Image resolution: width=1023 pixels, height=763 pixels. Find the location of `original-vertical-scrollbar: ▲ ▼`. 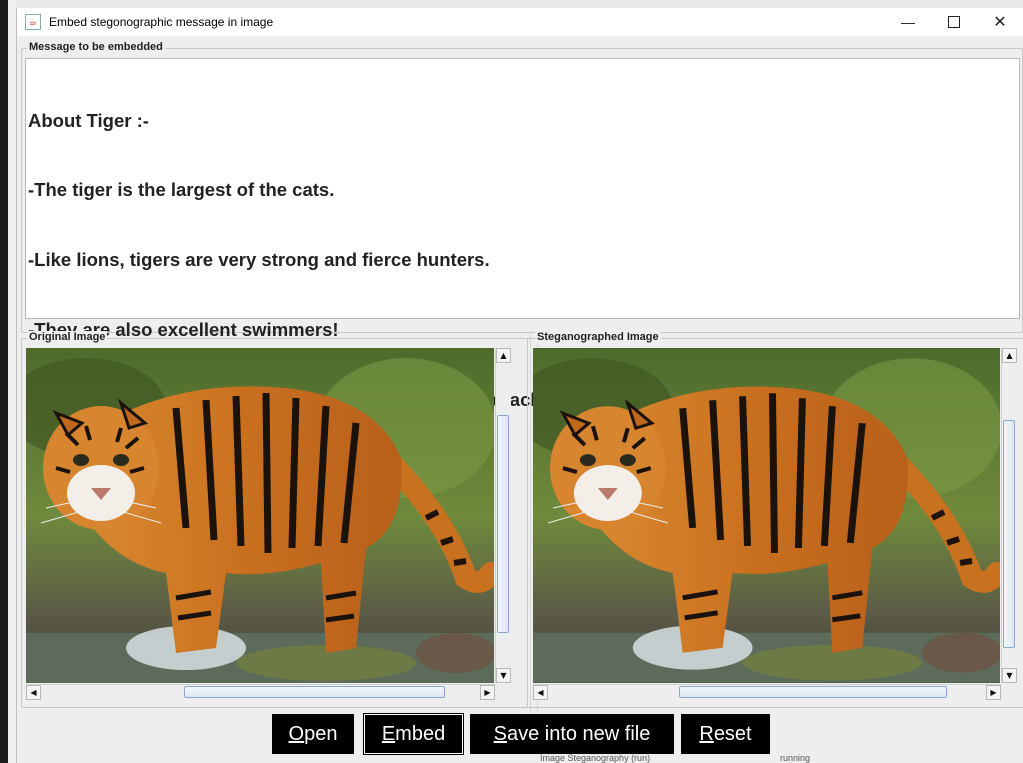

original-vertical-scrollbar: ▲ ▼ is located at coordinates (503, 515).